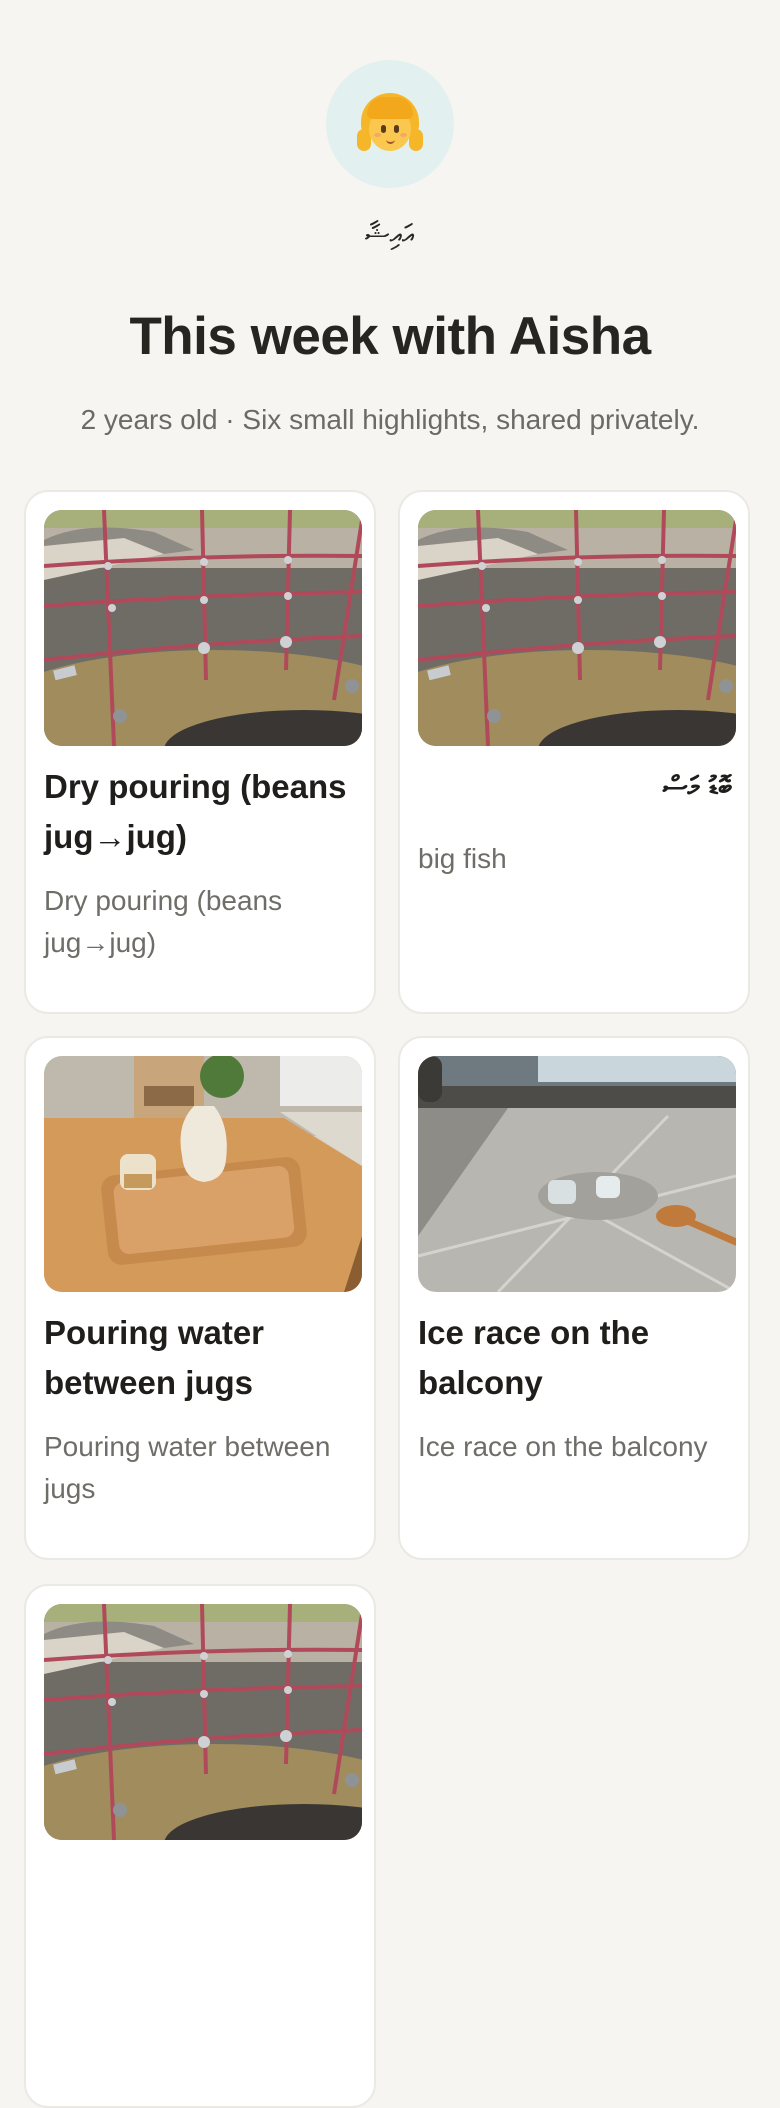 Image resolution: width=780 pixels, height=2108 pixels. Describe the element at coordinates (195, 811) in the screenshot. I see `highlight-title: Dry pouring (beans jug→jug)` at that location.